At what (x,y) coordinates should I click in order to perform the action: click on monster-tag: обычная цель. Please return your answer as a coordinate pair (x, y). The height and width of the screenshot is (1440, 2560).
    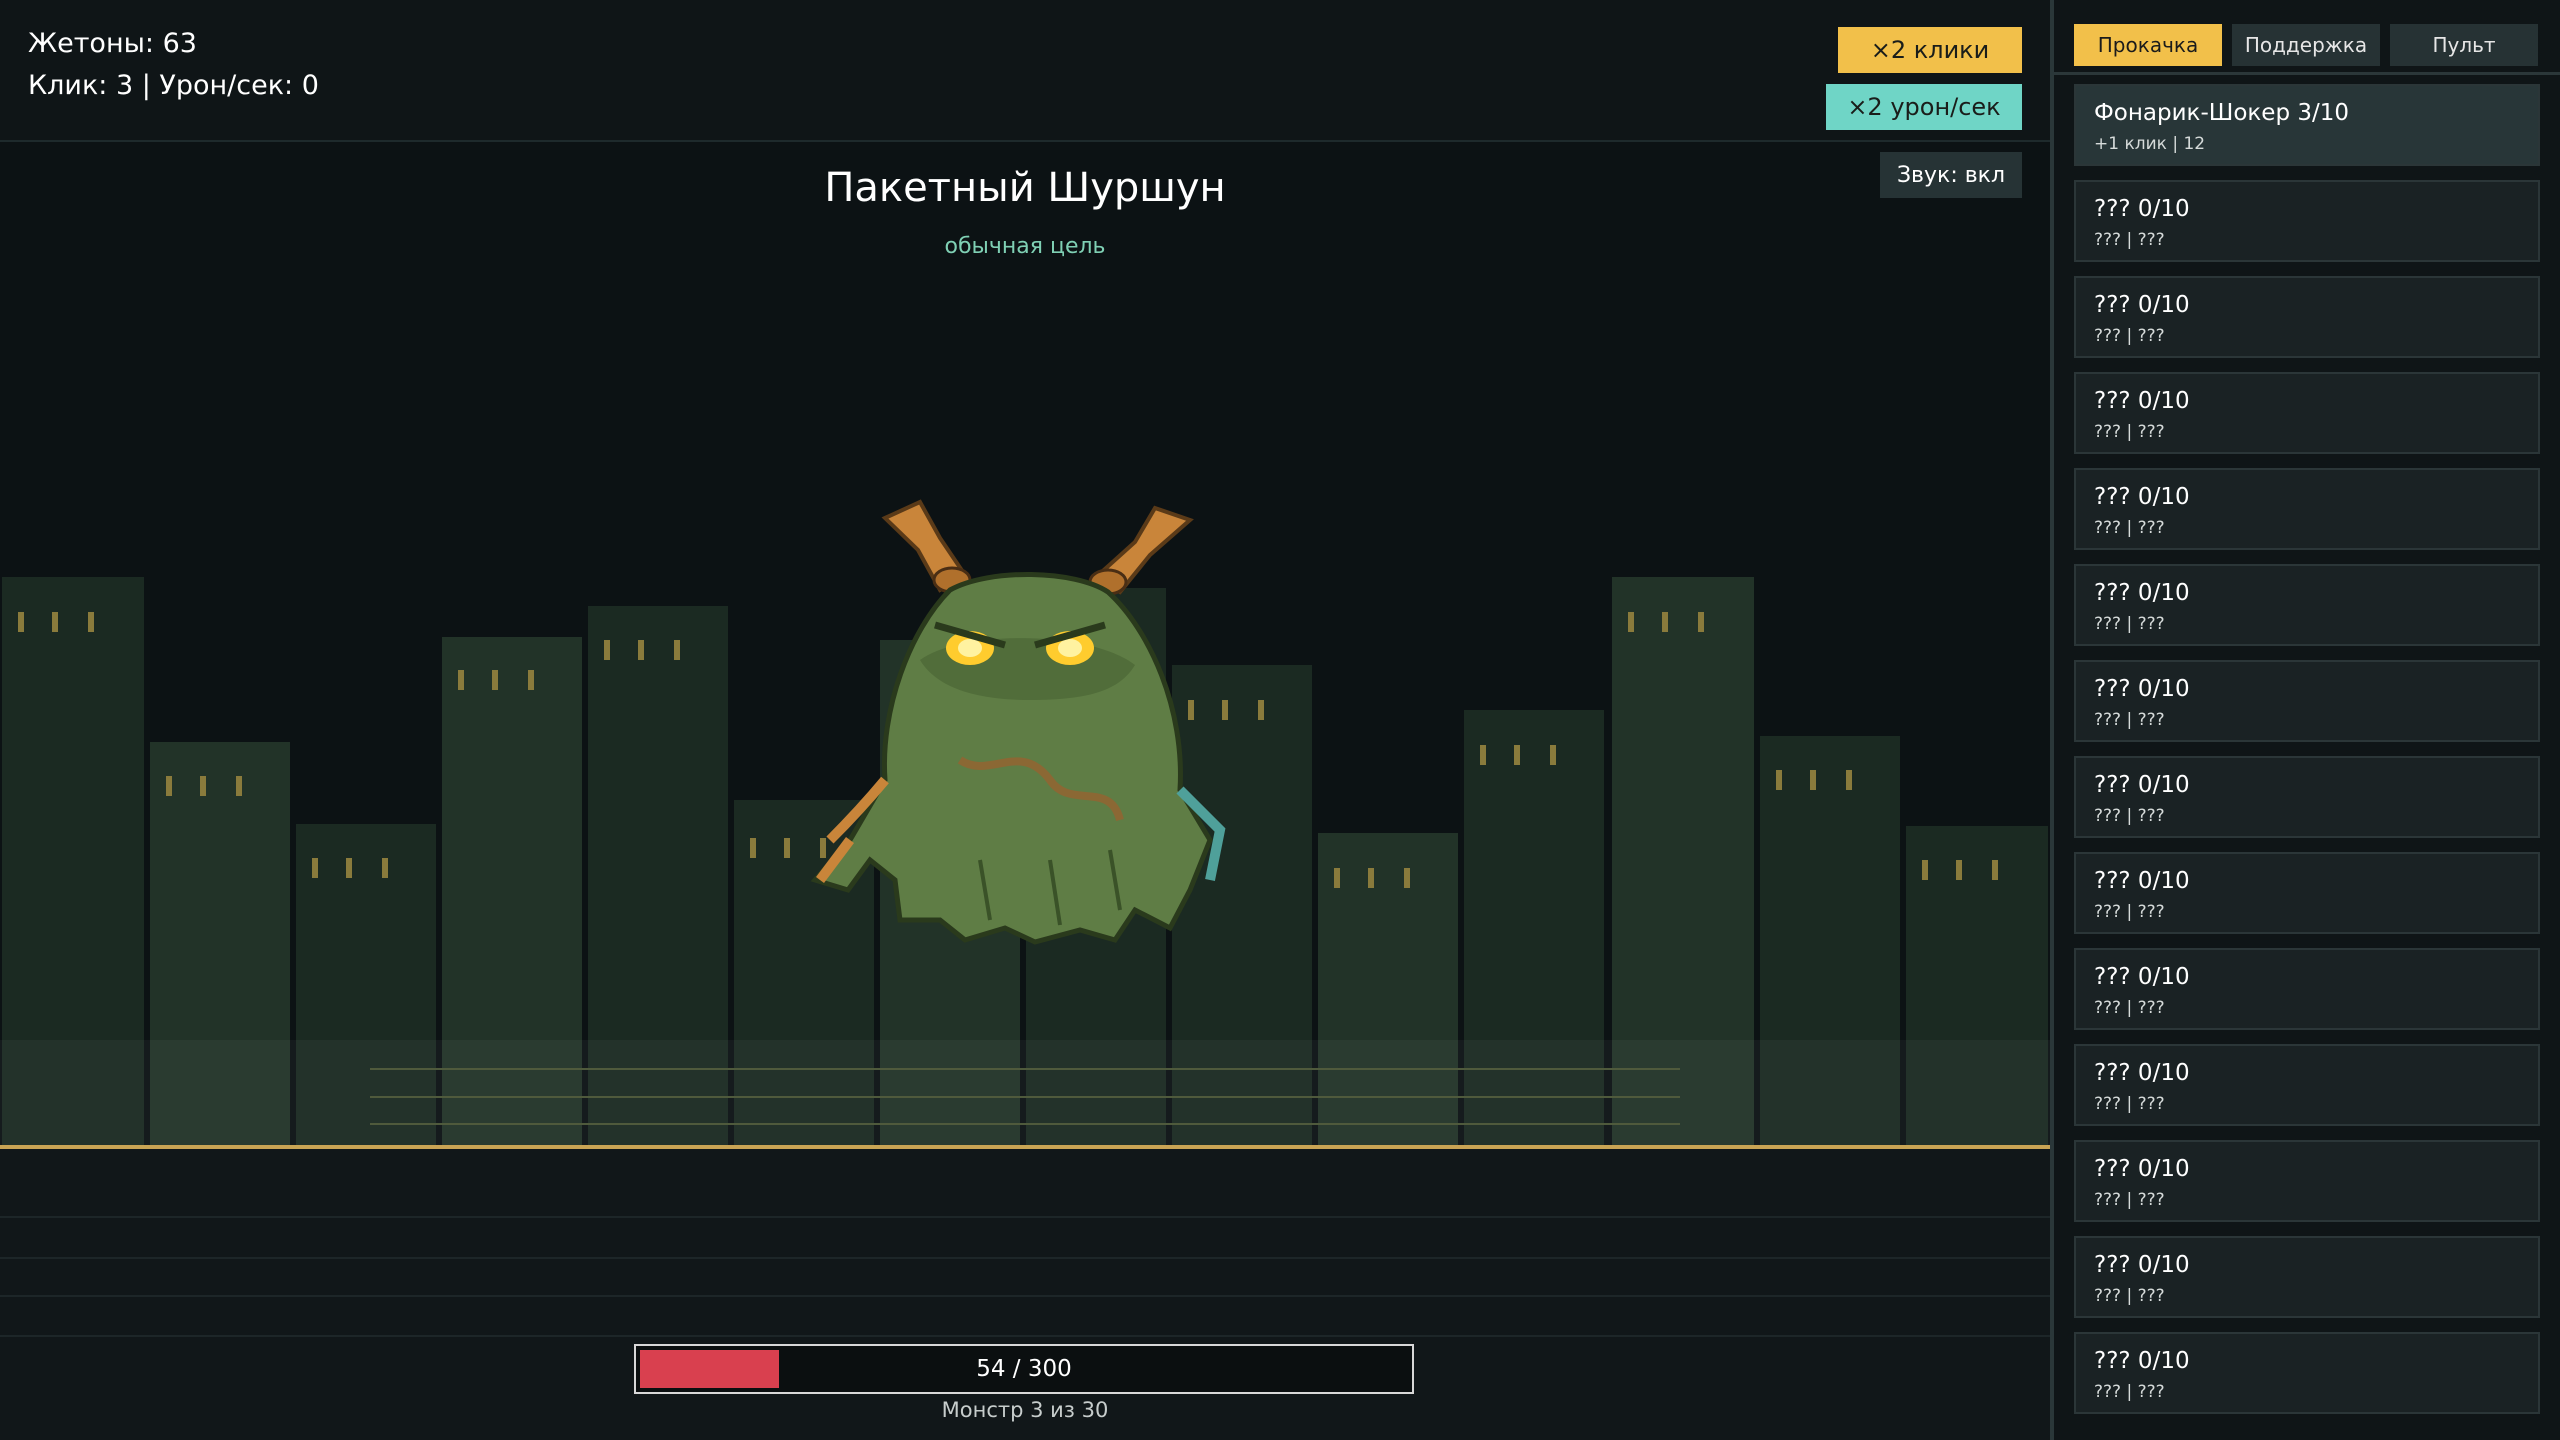
    Looking at the image, I should click on (1025, 246).